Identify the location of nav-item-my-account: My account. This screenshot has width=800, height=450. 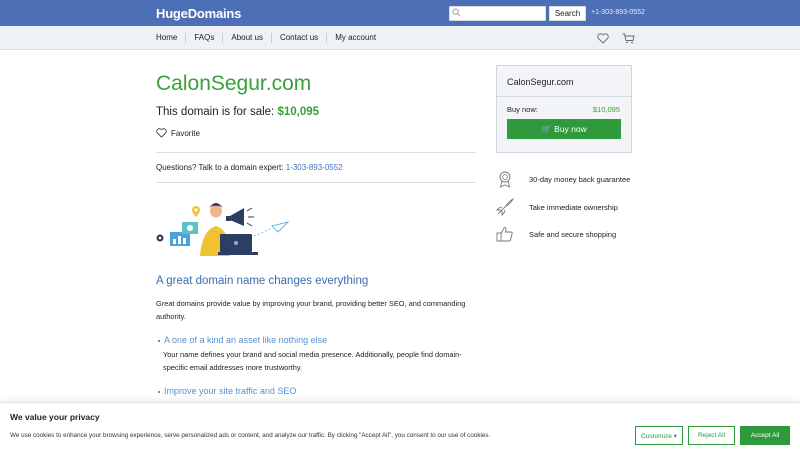
(355, 38).